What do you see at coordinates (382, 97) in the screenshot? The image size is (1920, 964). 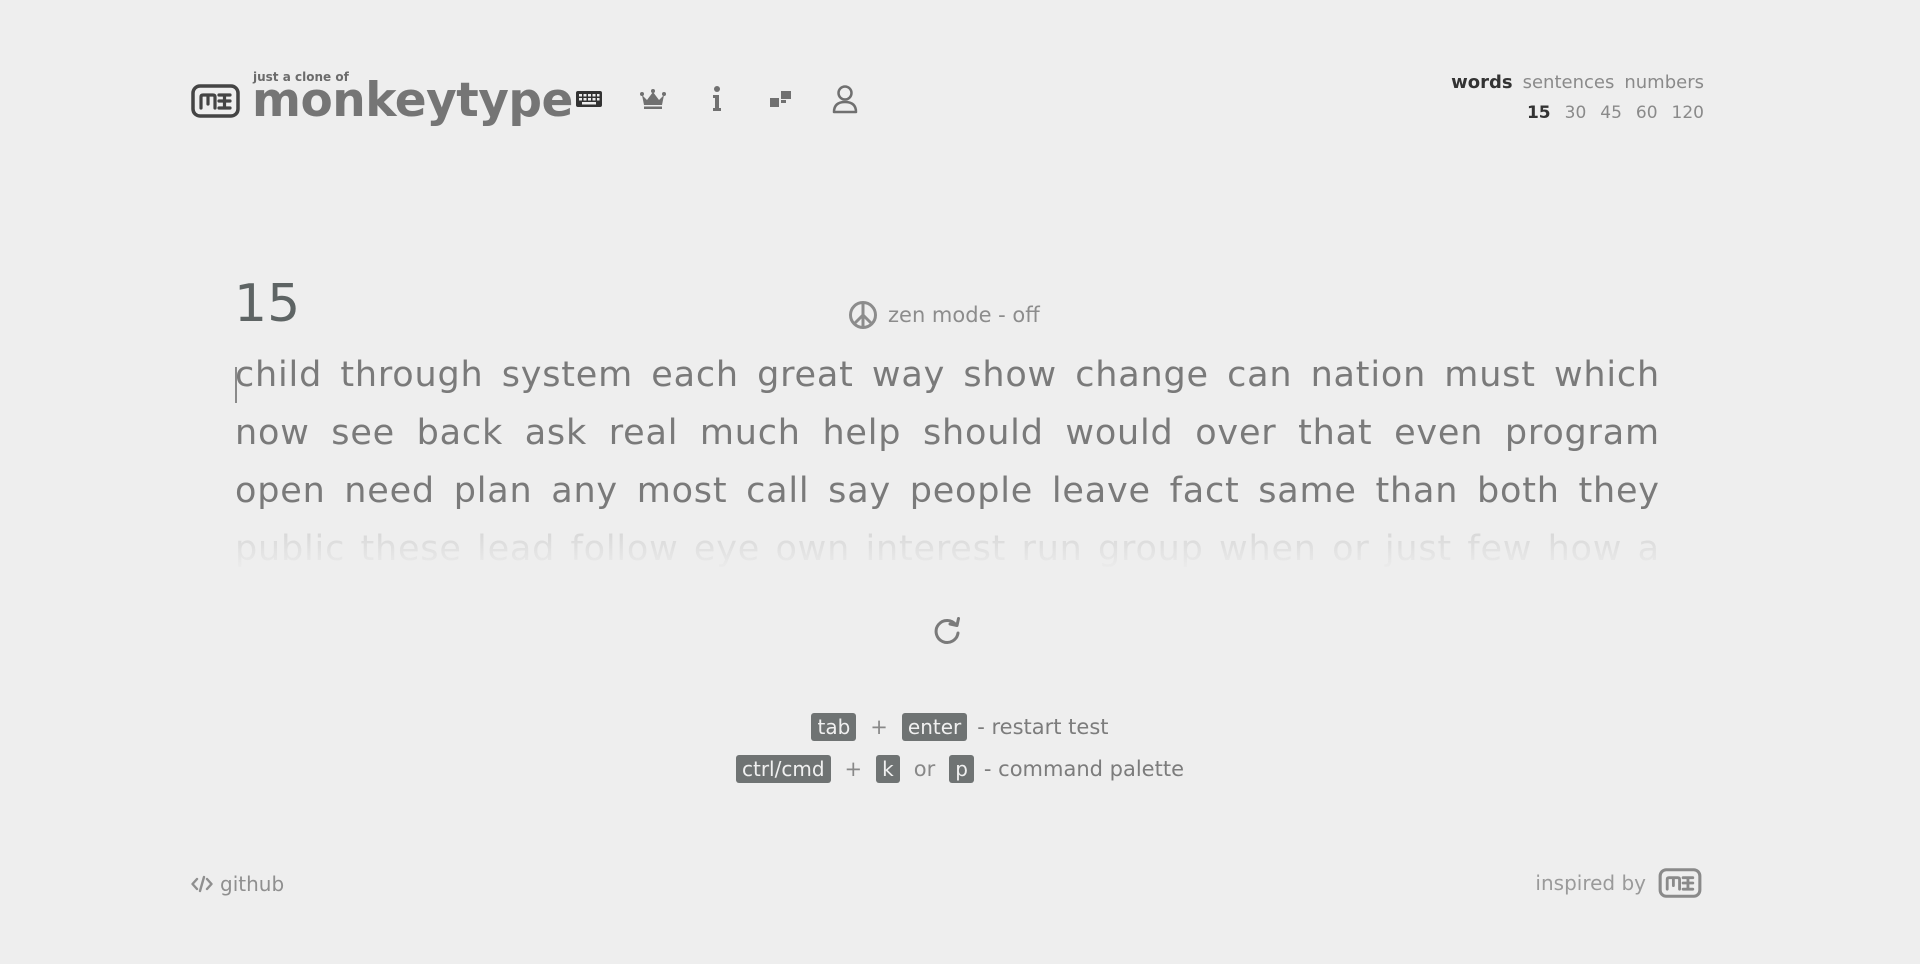 I see `app-logo: just a clone of monkeytype` at bounding box center [382, 97].